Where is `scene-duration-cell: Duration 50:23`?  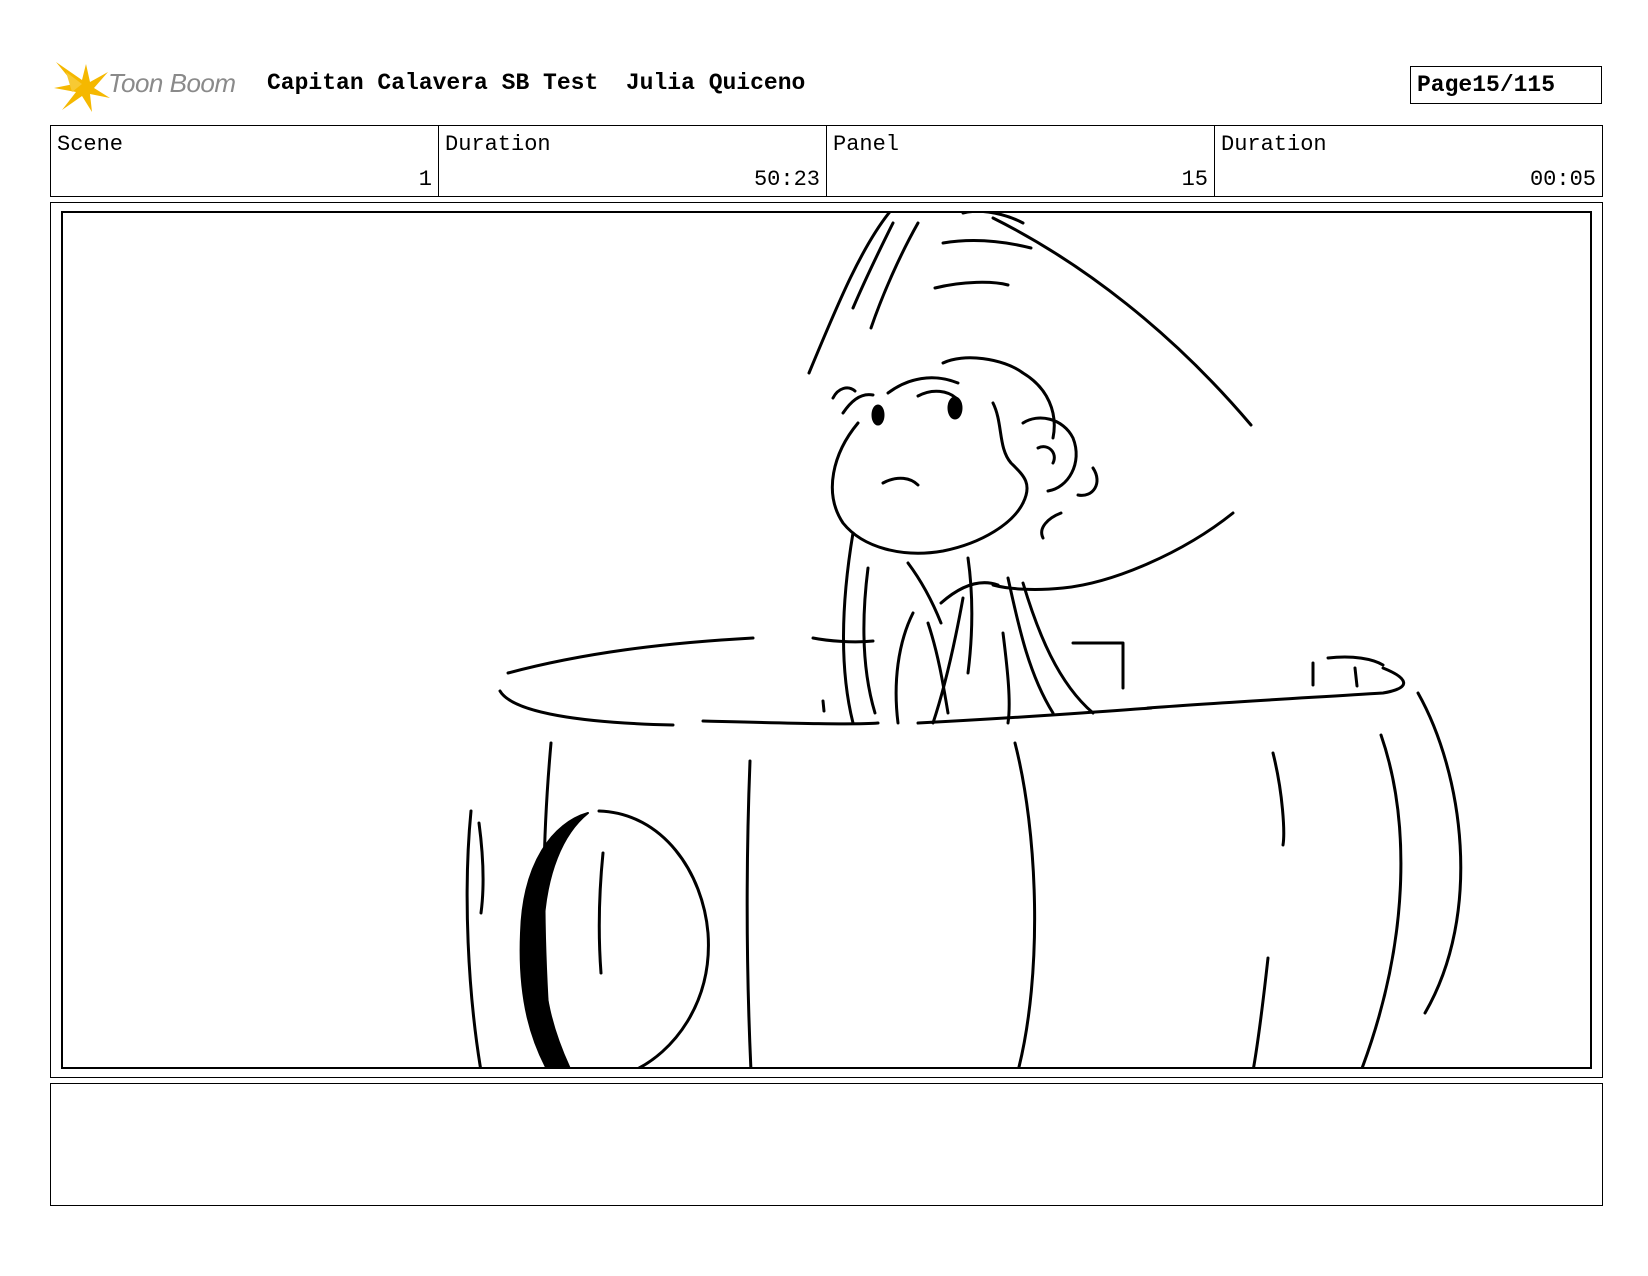 scene-duration-cell: Duration 50:23 is located at coordinates (633, 161).